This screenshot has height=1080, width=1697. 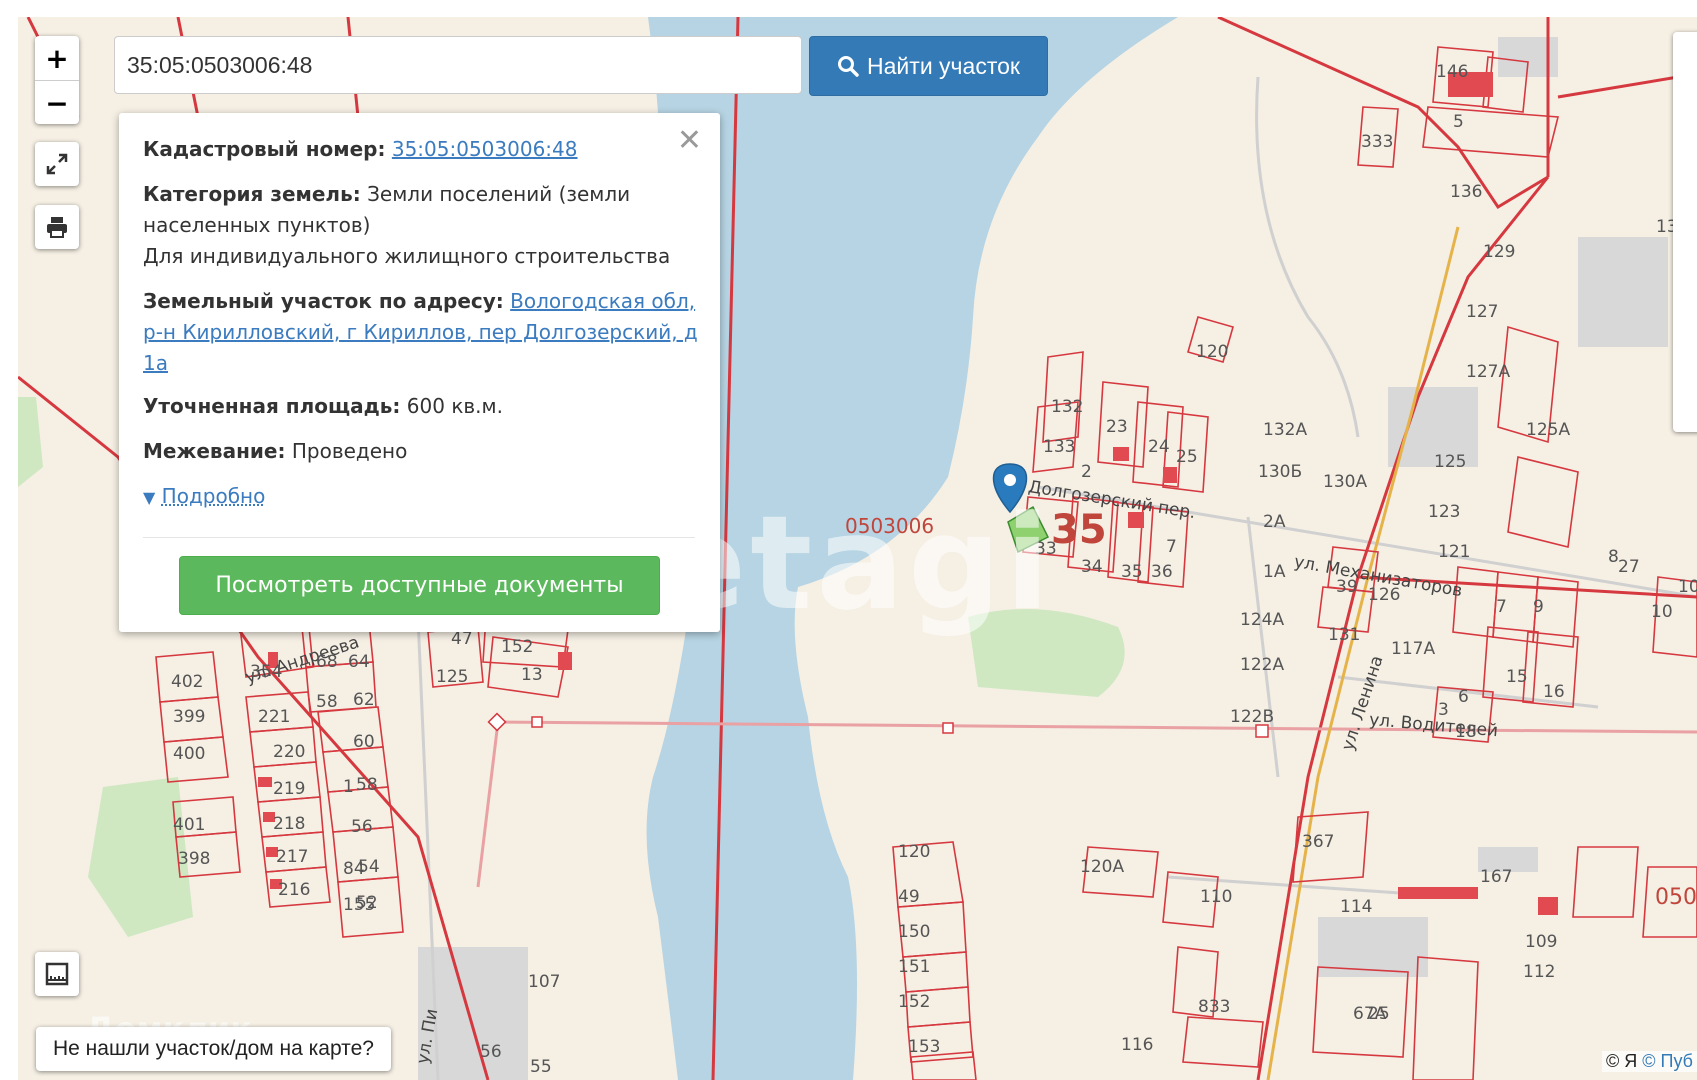 What do you see at coordinates (30, 442) in the screenshot?
I see `park-area` at bounding box center [30, 442].